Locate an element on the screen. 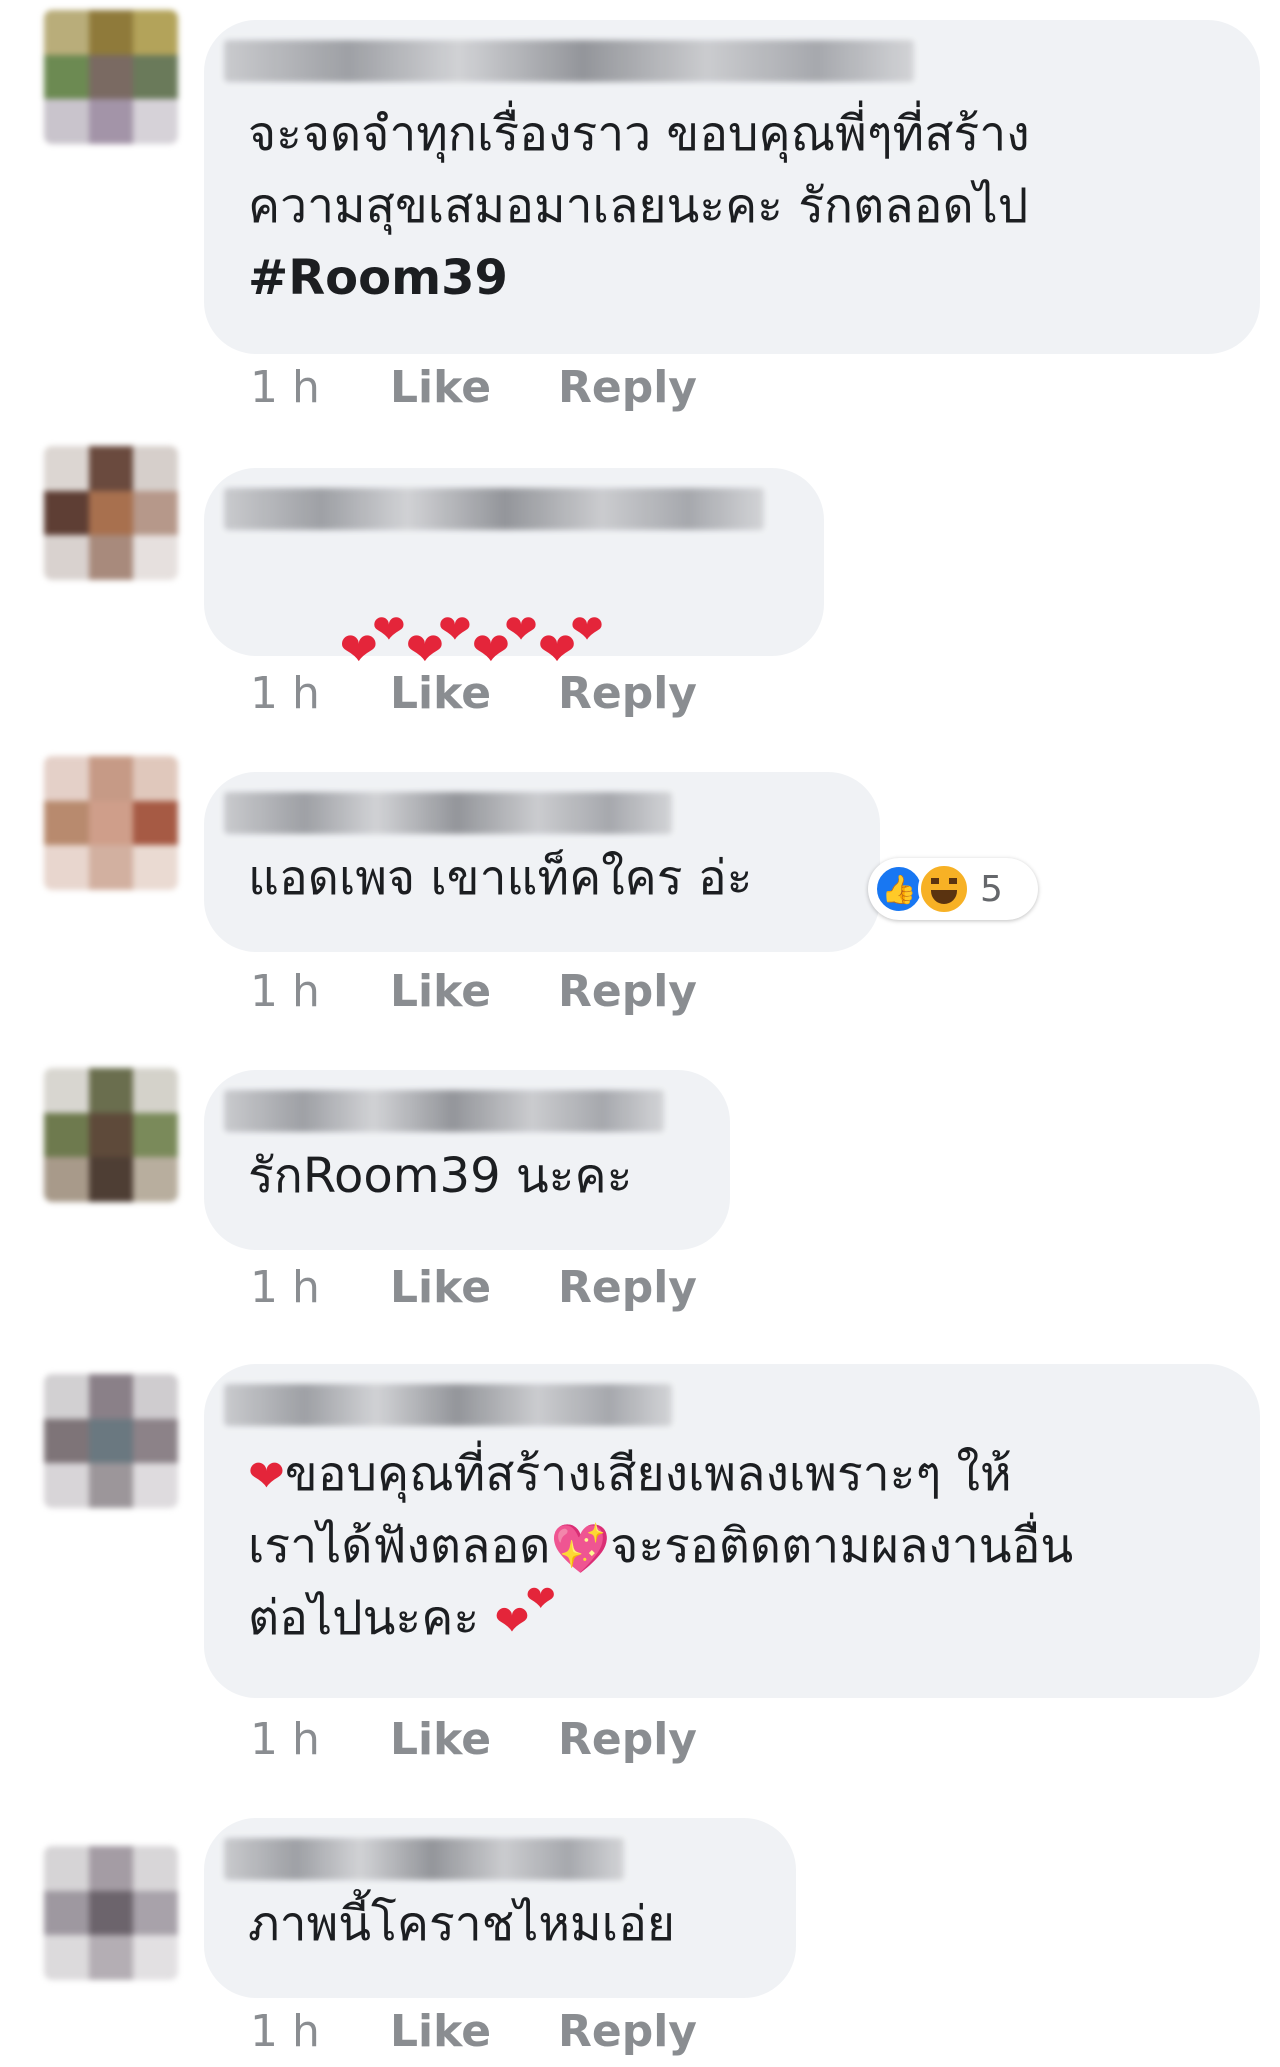 The height and width of the screenshot is (2067, 1280). hashtag-link: #Room39 is located at coordinates (378, 278).